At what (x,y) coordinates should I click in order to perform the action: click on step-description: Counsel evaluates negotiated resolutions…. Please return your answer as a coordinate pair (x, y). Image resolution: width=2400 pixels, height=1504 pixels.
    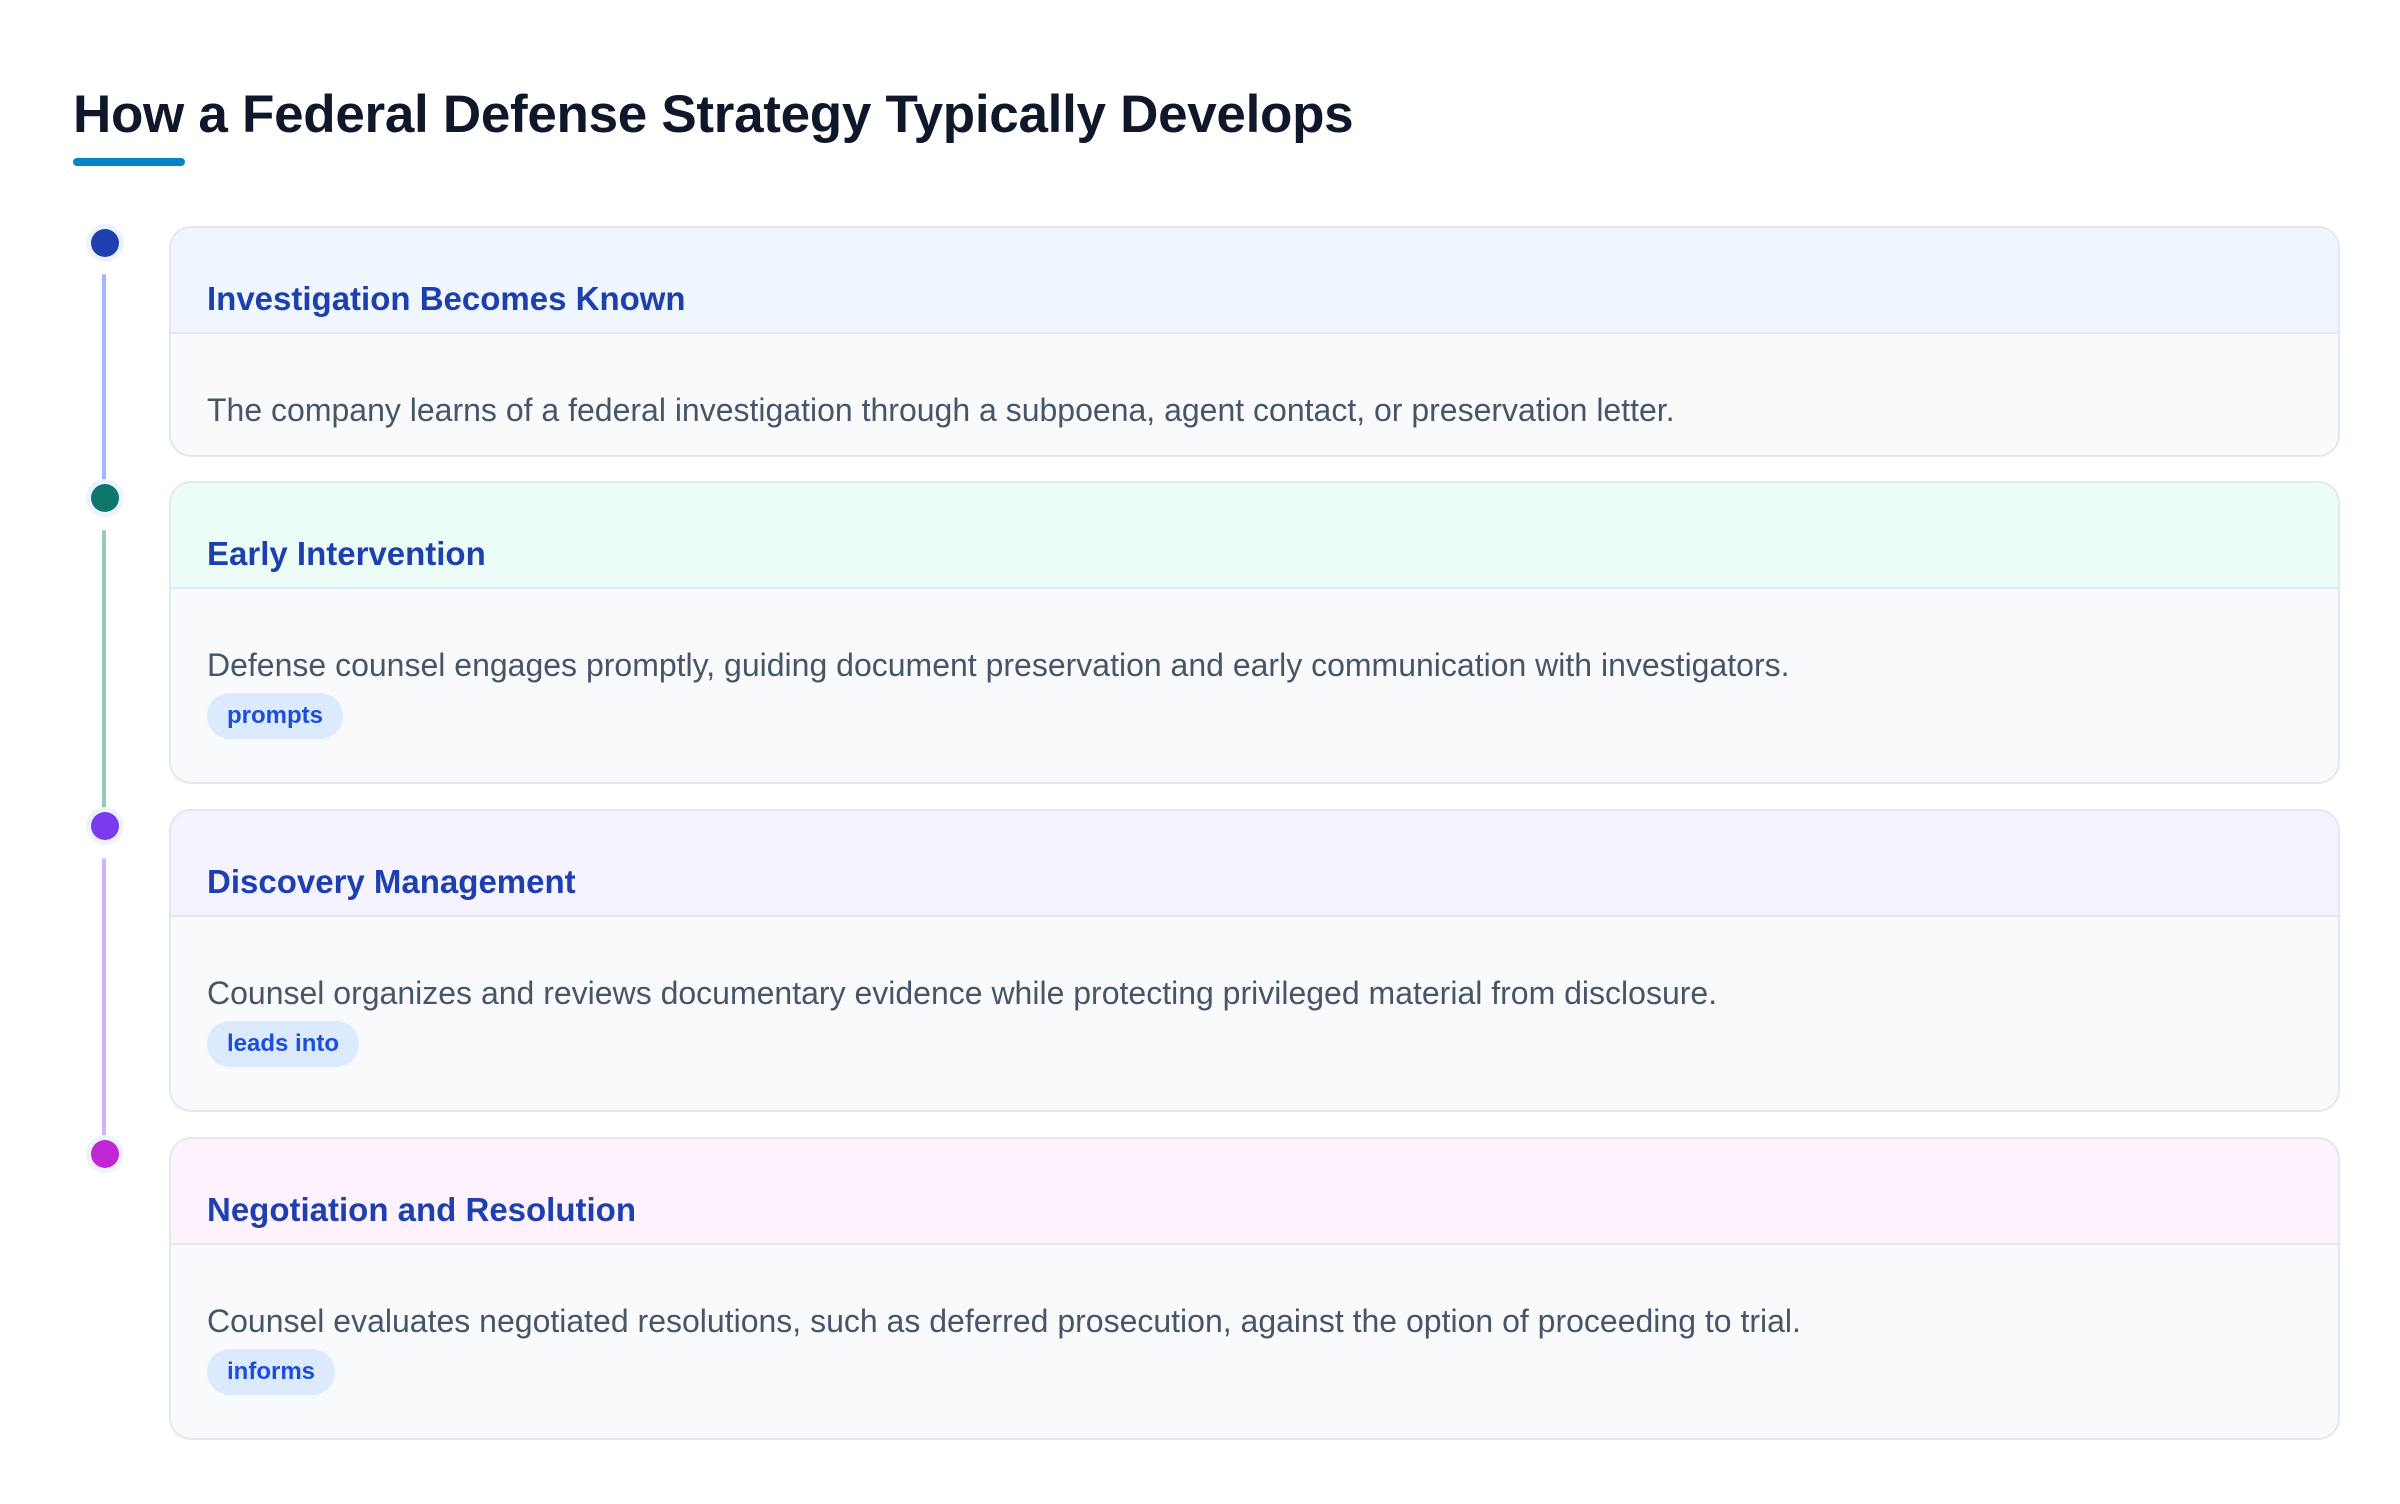
    Looking at the image, I should click on (1004, 1321).